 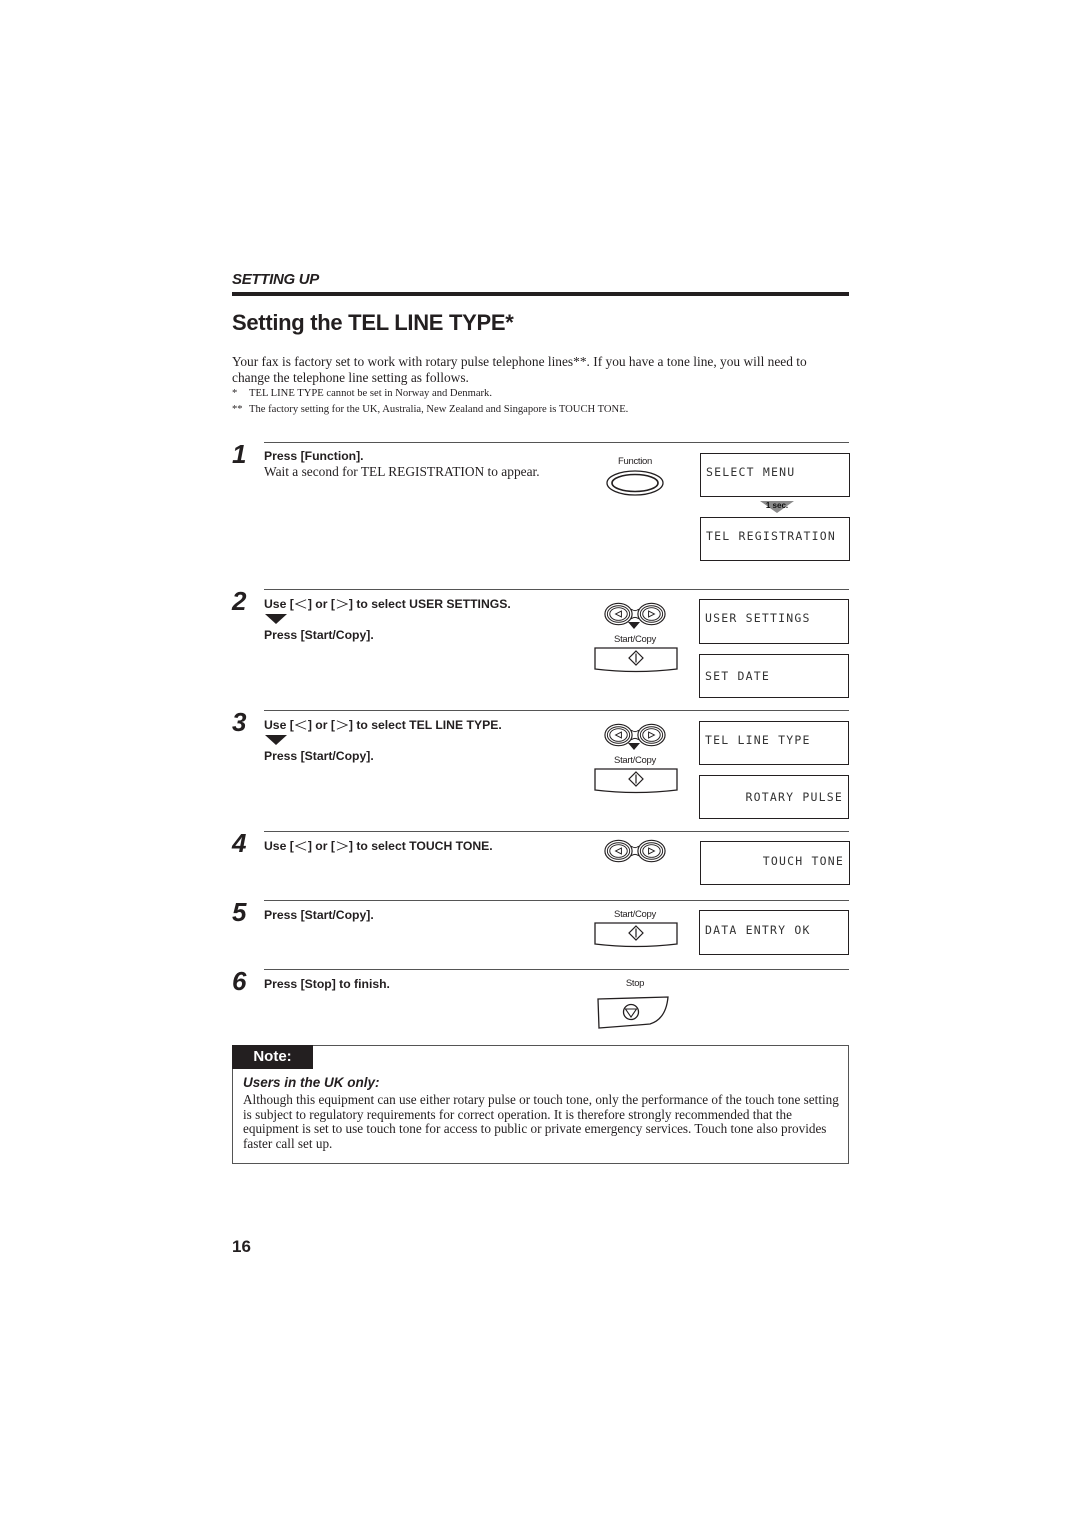 I want to click on step-instruction: Press [Function]., so click(x=314, y=456).